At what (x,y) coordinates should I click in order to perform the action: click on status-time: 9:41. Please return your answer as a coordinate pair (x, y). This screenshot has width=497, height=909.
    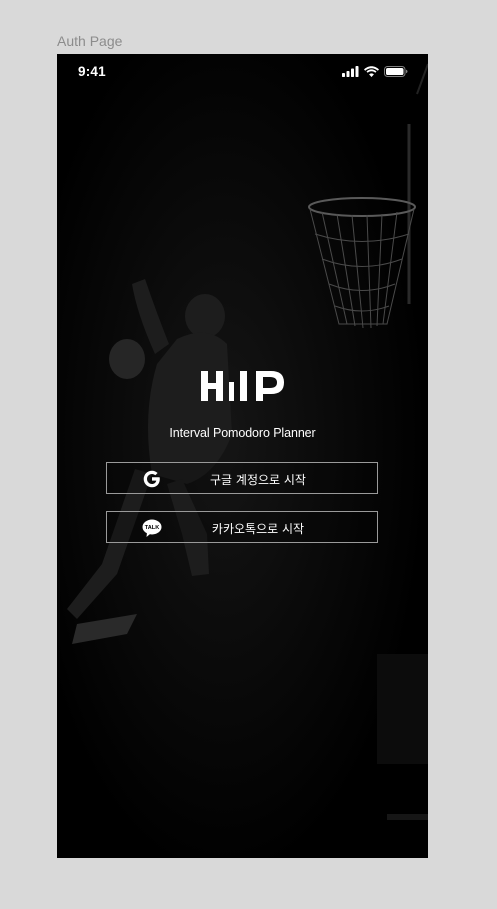
    Looking at the image, I should click on (92, 71).